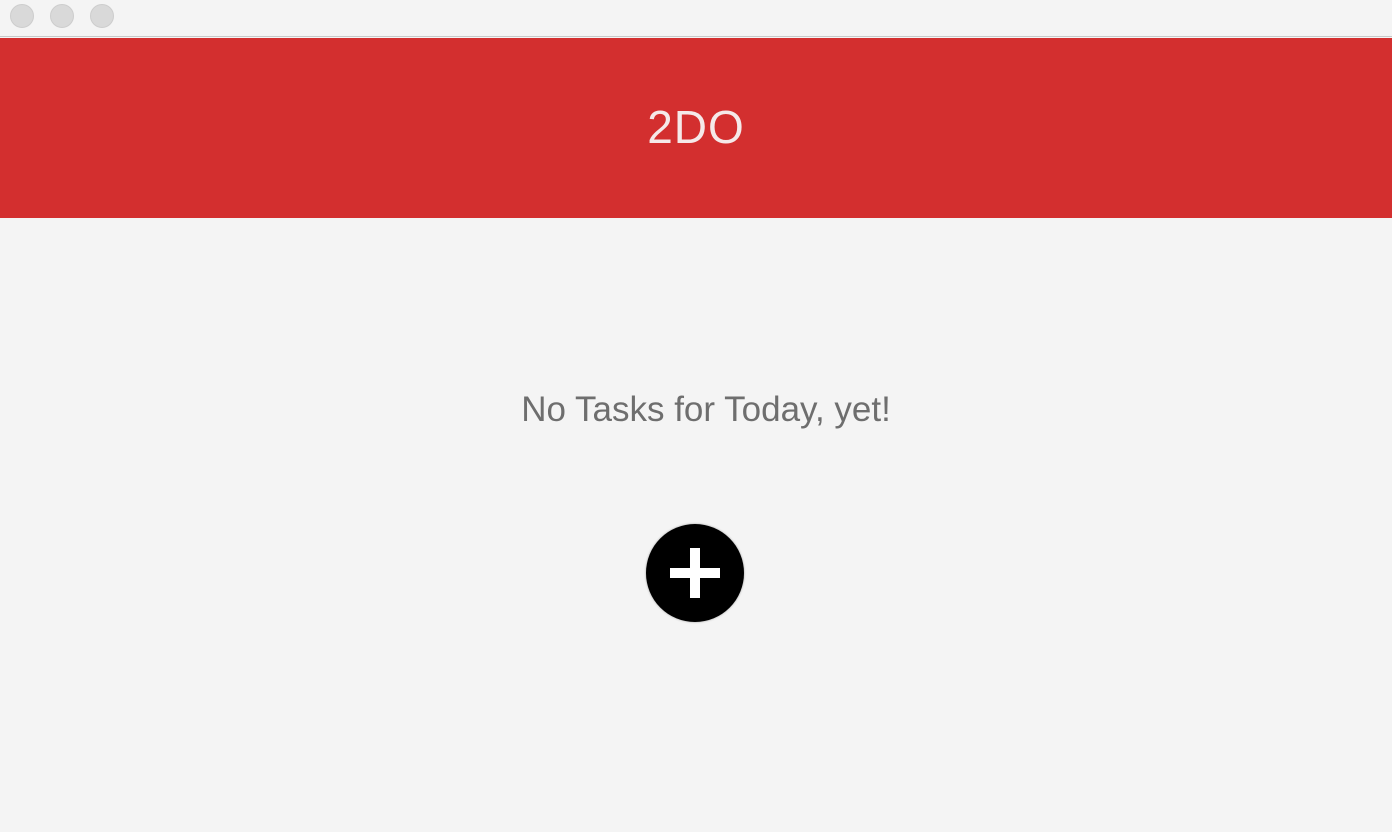 This screenshot has width=1392, height=832. Describe the element at coordinates (706, 409) in the screenshot. I see `empty-state-message: No Tasks for Today, yet!` at that location.